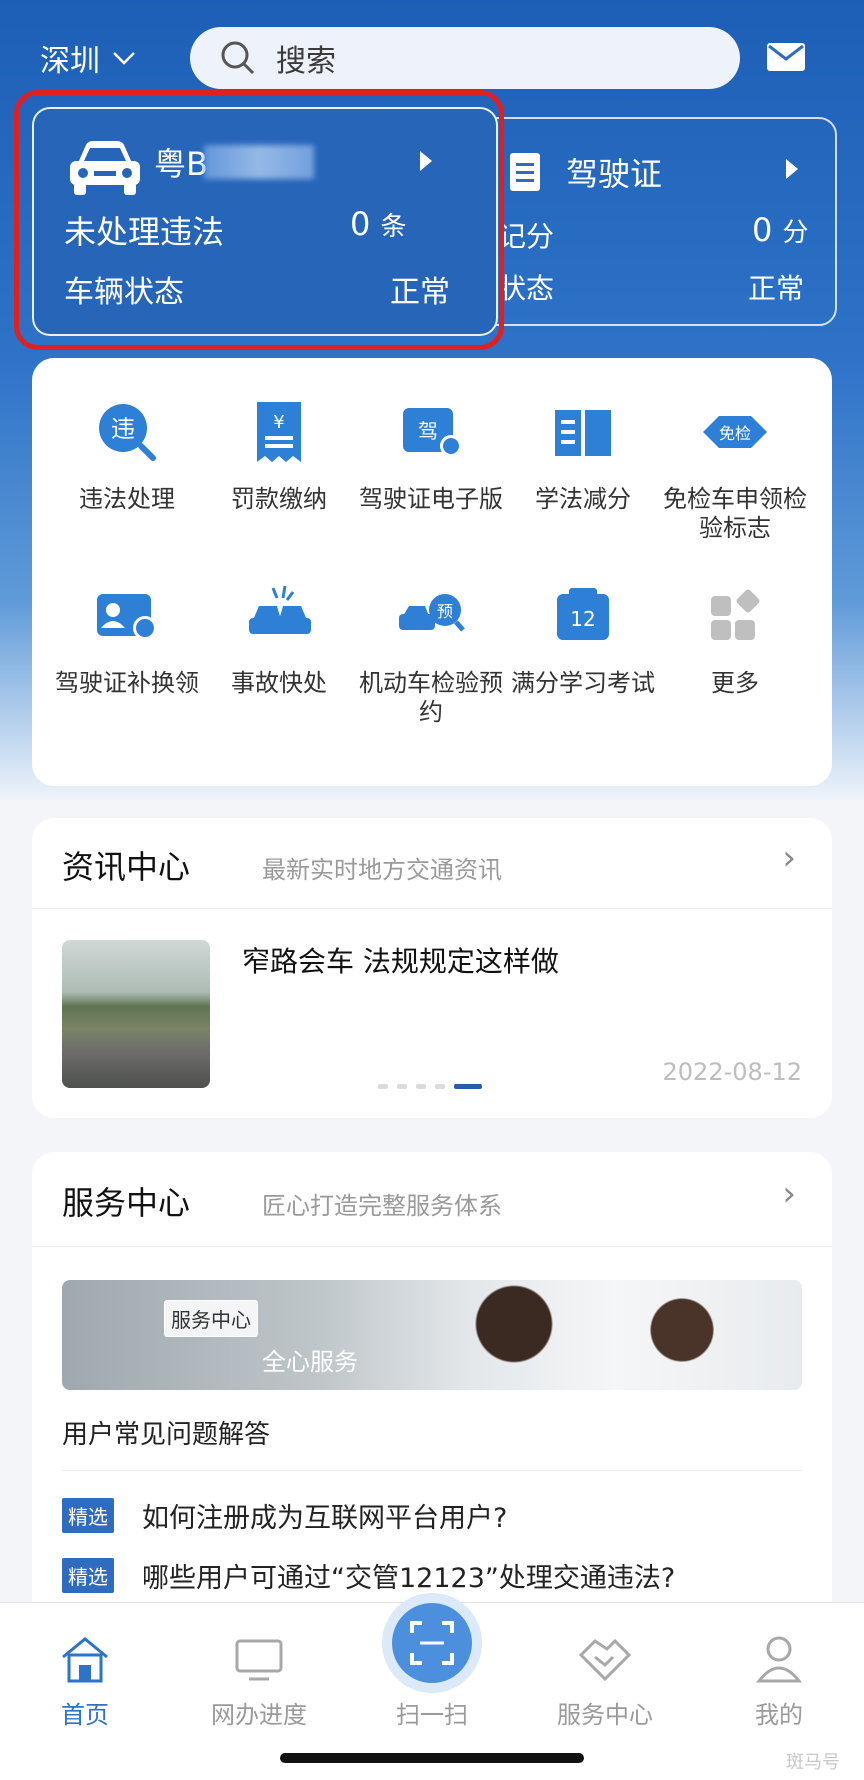 This screenshot has width=864, height=1780. I want to click on faq-item: 精选 如何注册成为互联网平台用户?, so click(284, 1515).